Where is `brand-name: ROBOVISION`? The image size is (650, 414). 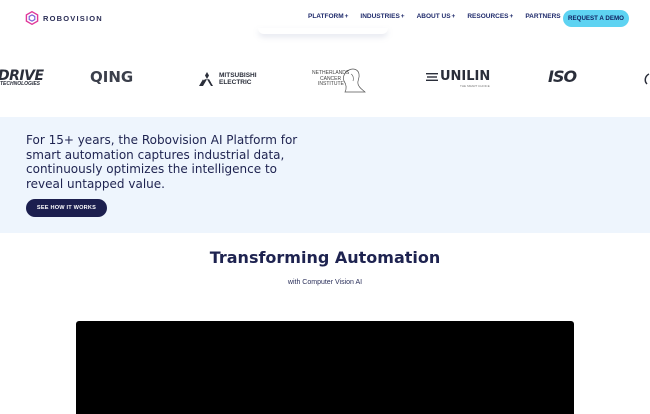
brand-name: ROBOVISION is located at coordinates (73, 18).